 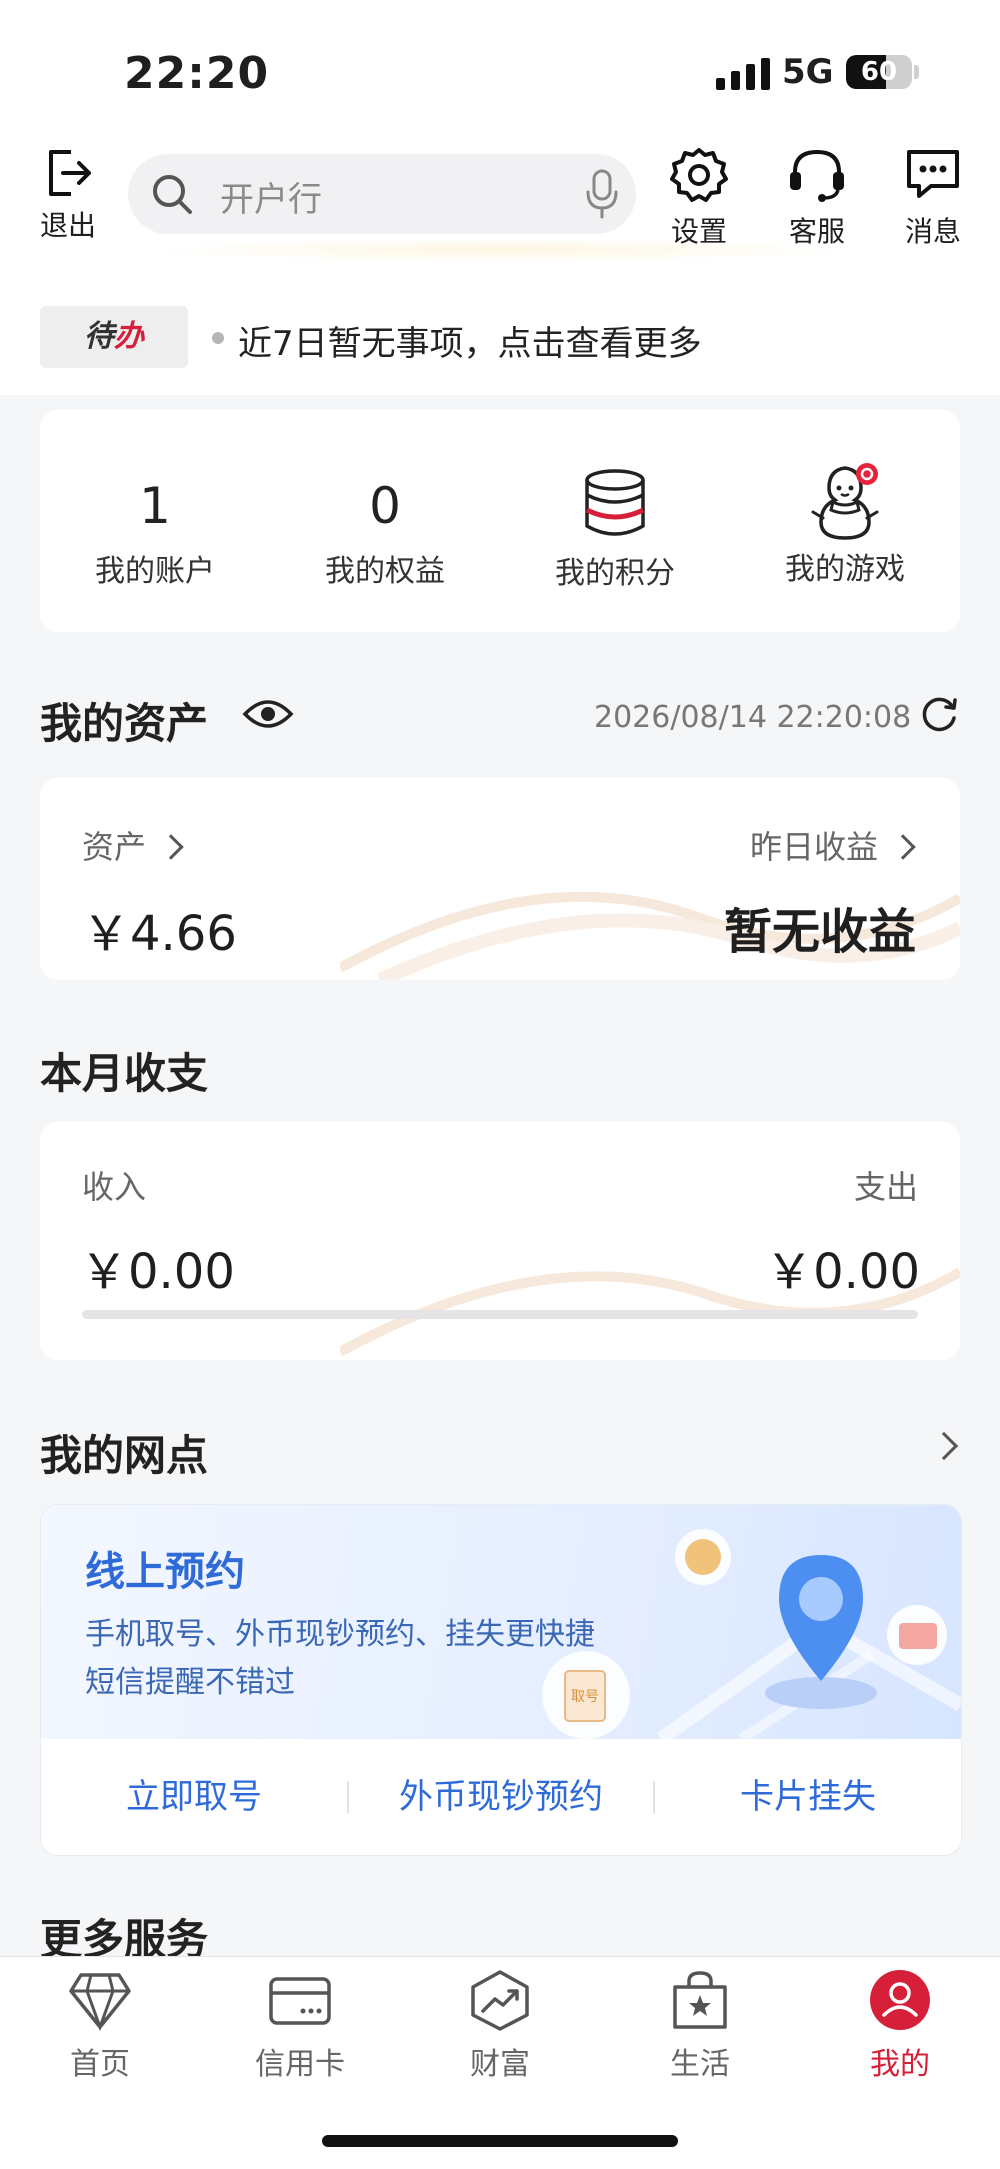 I want to click on asset-link: 资产, so click(x=133, y=845).